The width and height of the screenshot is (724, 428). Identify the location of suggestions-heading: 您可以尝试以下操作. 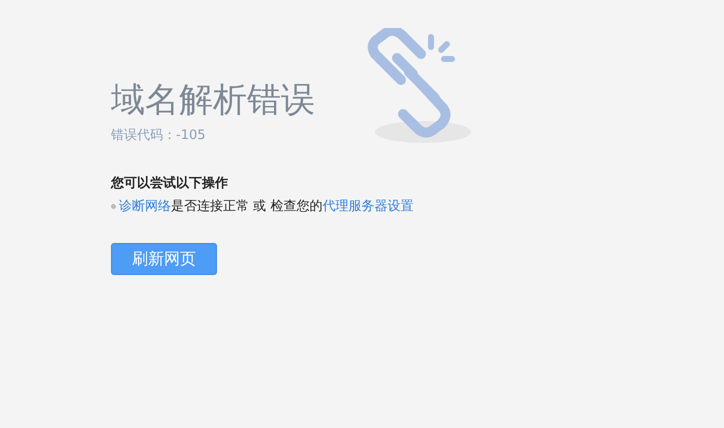
(170, 184).